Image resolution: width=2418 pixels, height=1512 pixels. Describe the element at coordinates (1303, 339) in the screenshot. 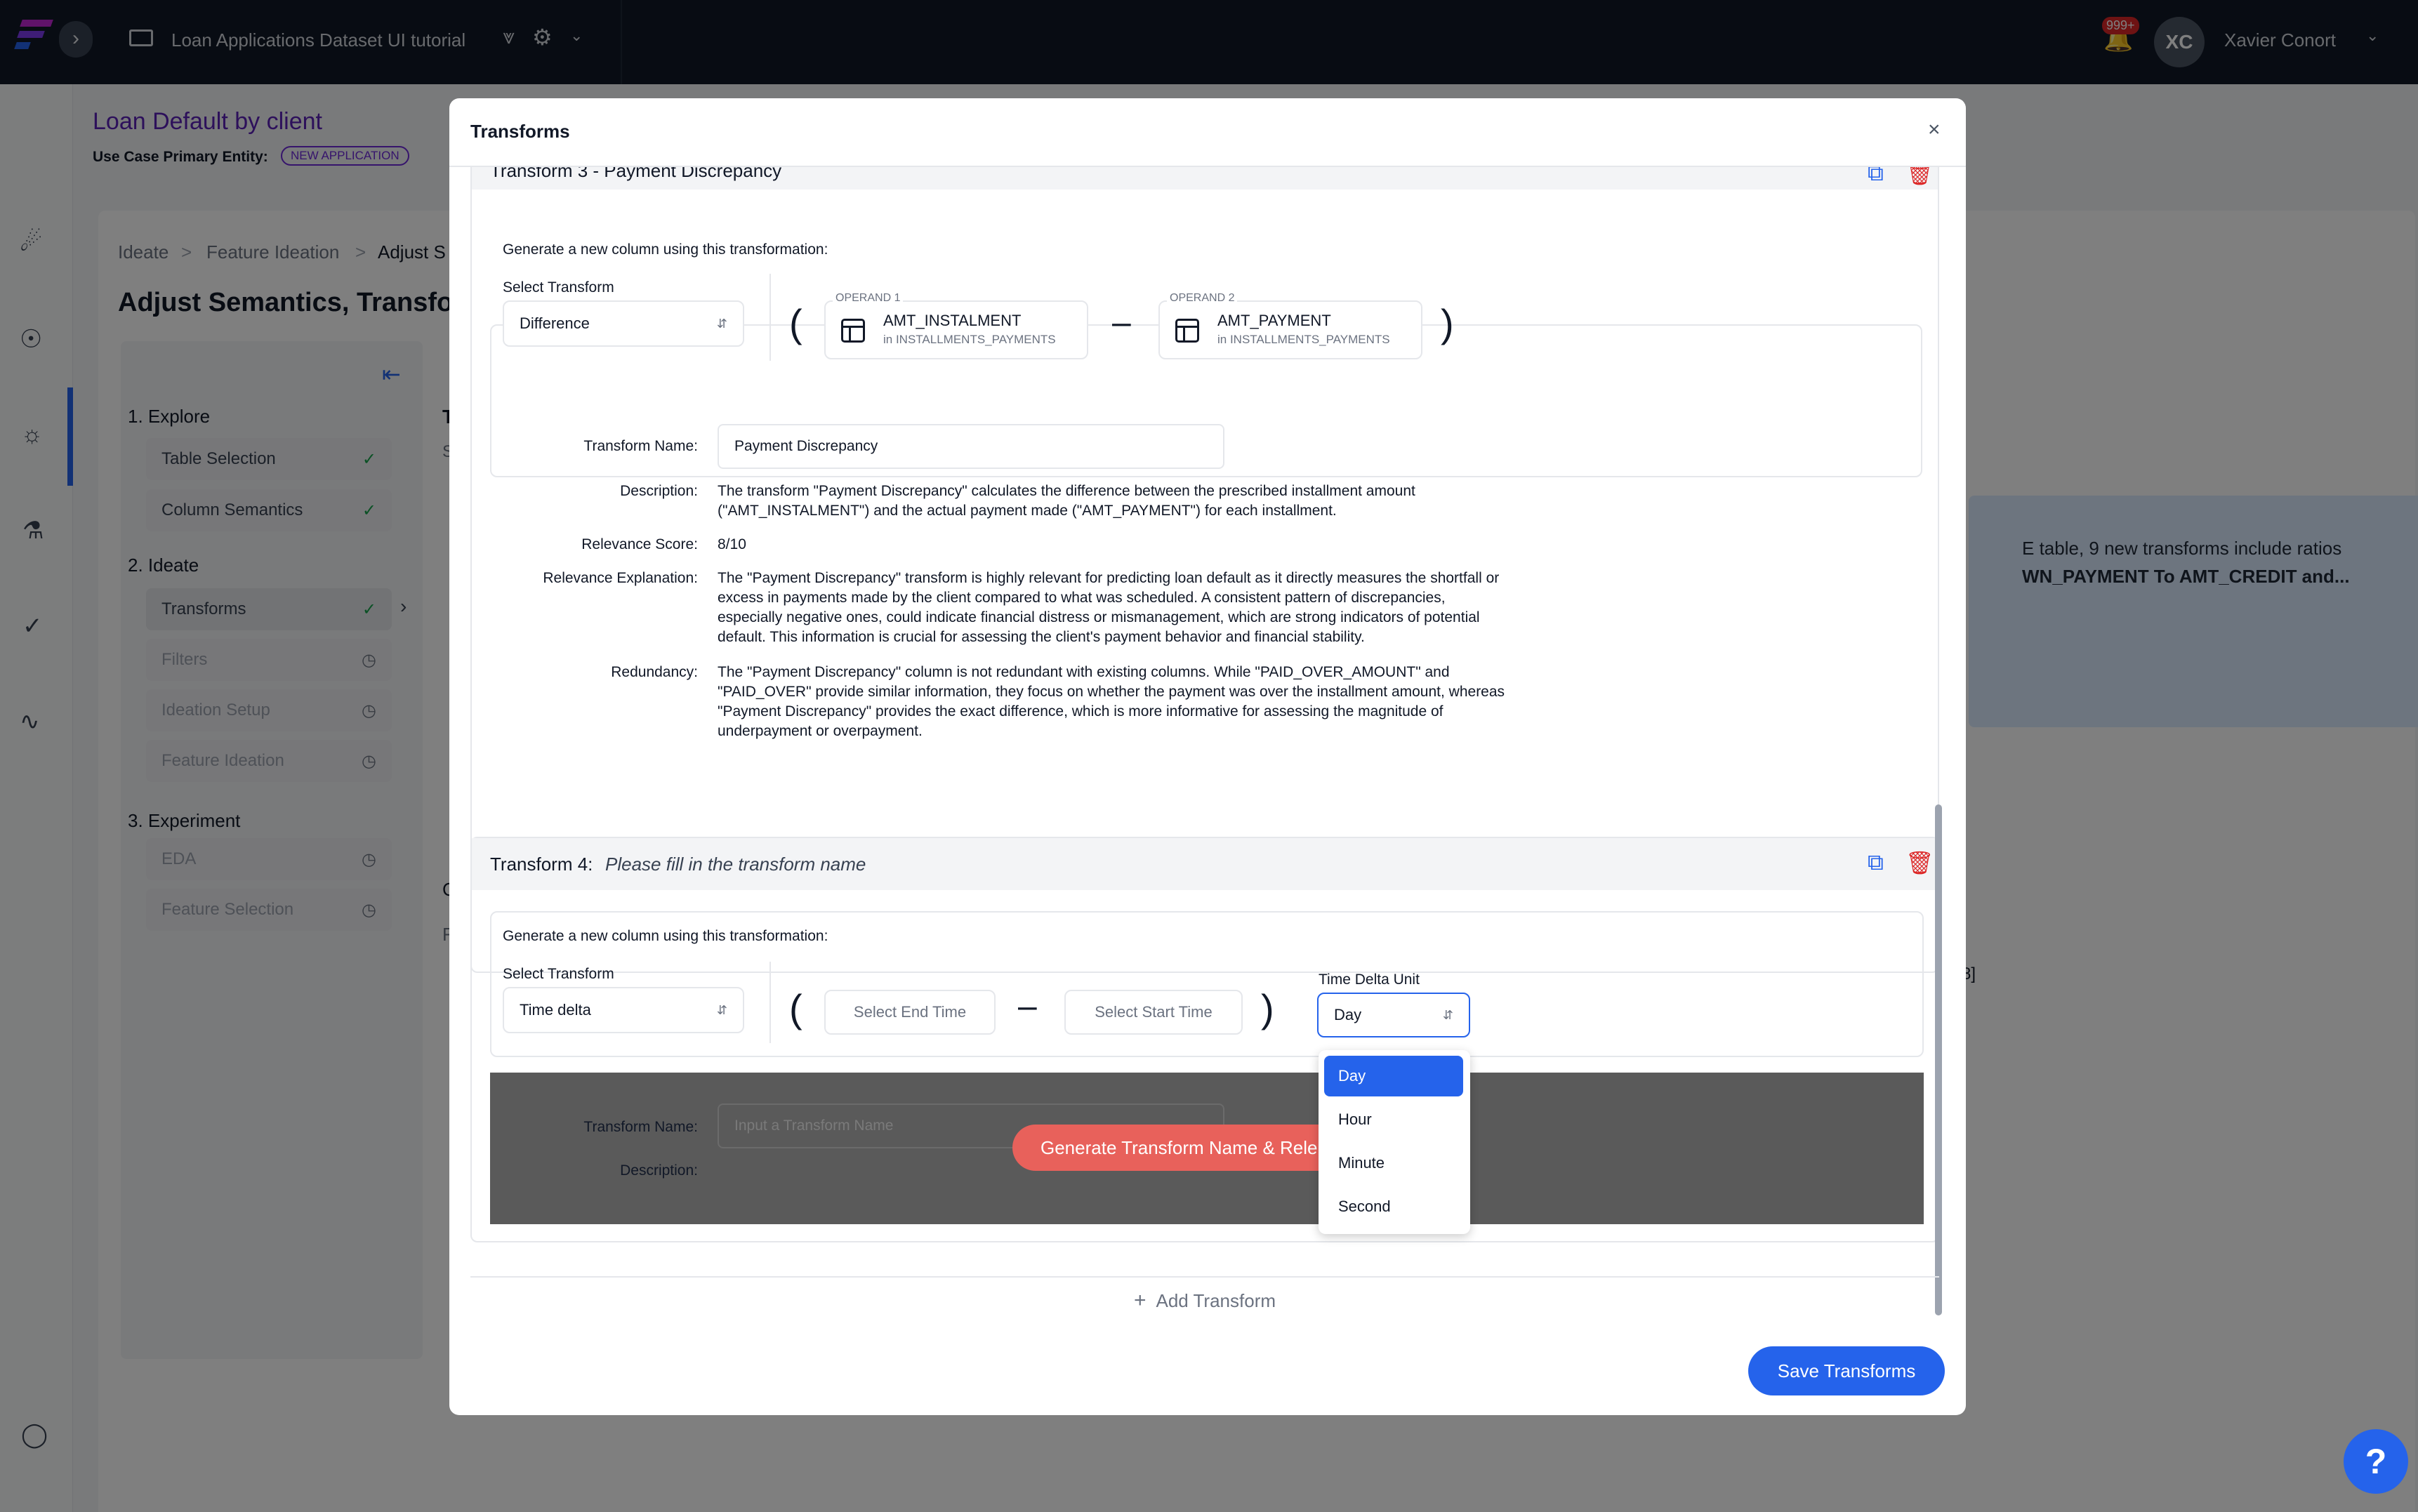

I see `operand-2-table: in INSTALLMENTS_PAYMENTS` at that location.